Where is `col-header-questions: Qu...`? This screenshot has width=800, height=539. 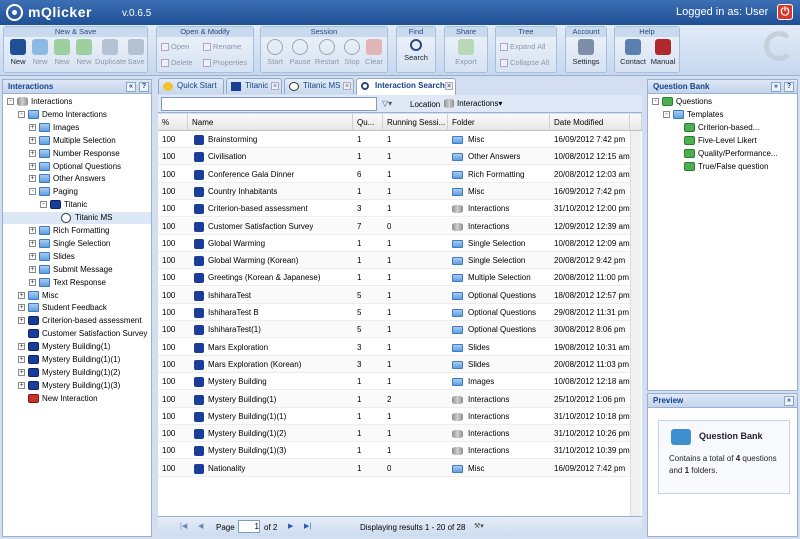
col-header-questions: Qu... is located at coordinates (368, 122).